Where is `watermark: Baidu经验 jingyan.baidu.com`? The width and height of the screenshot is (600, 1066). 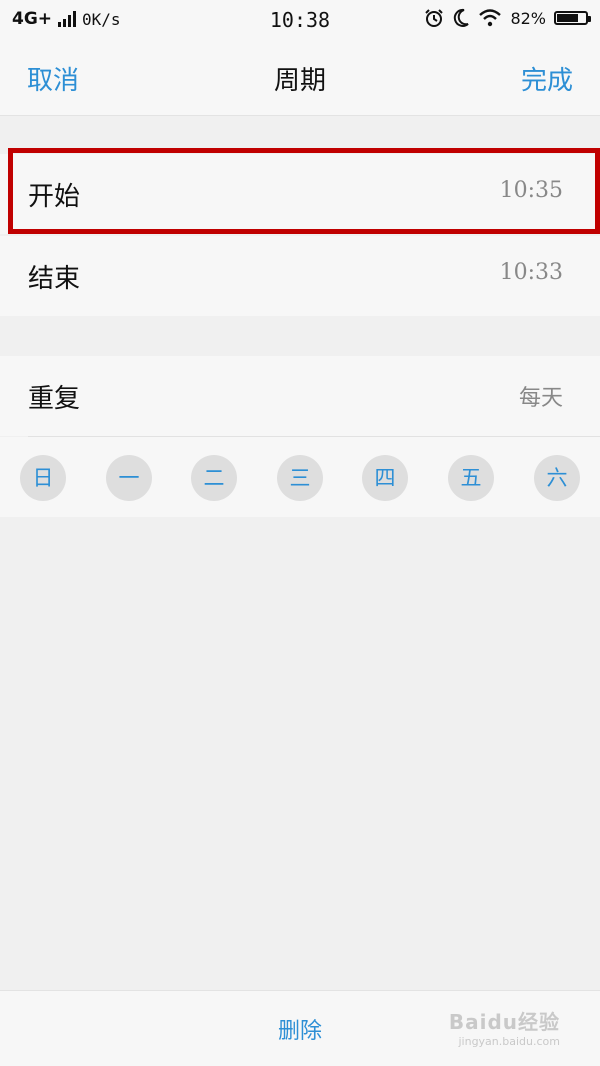
watermark: Baidu经验 jingyan.baidu.com is located at coordinates (504, 1027).